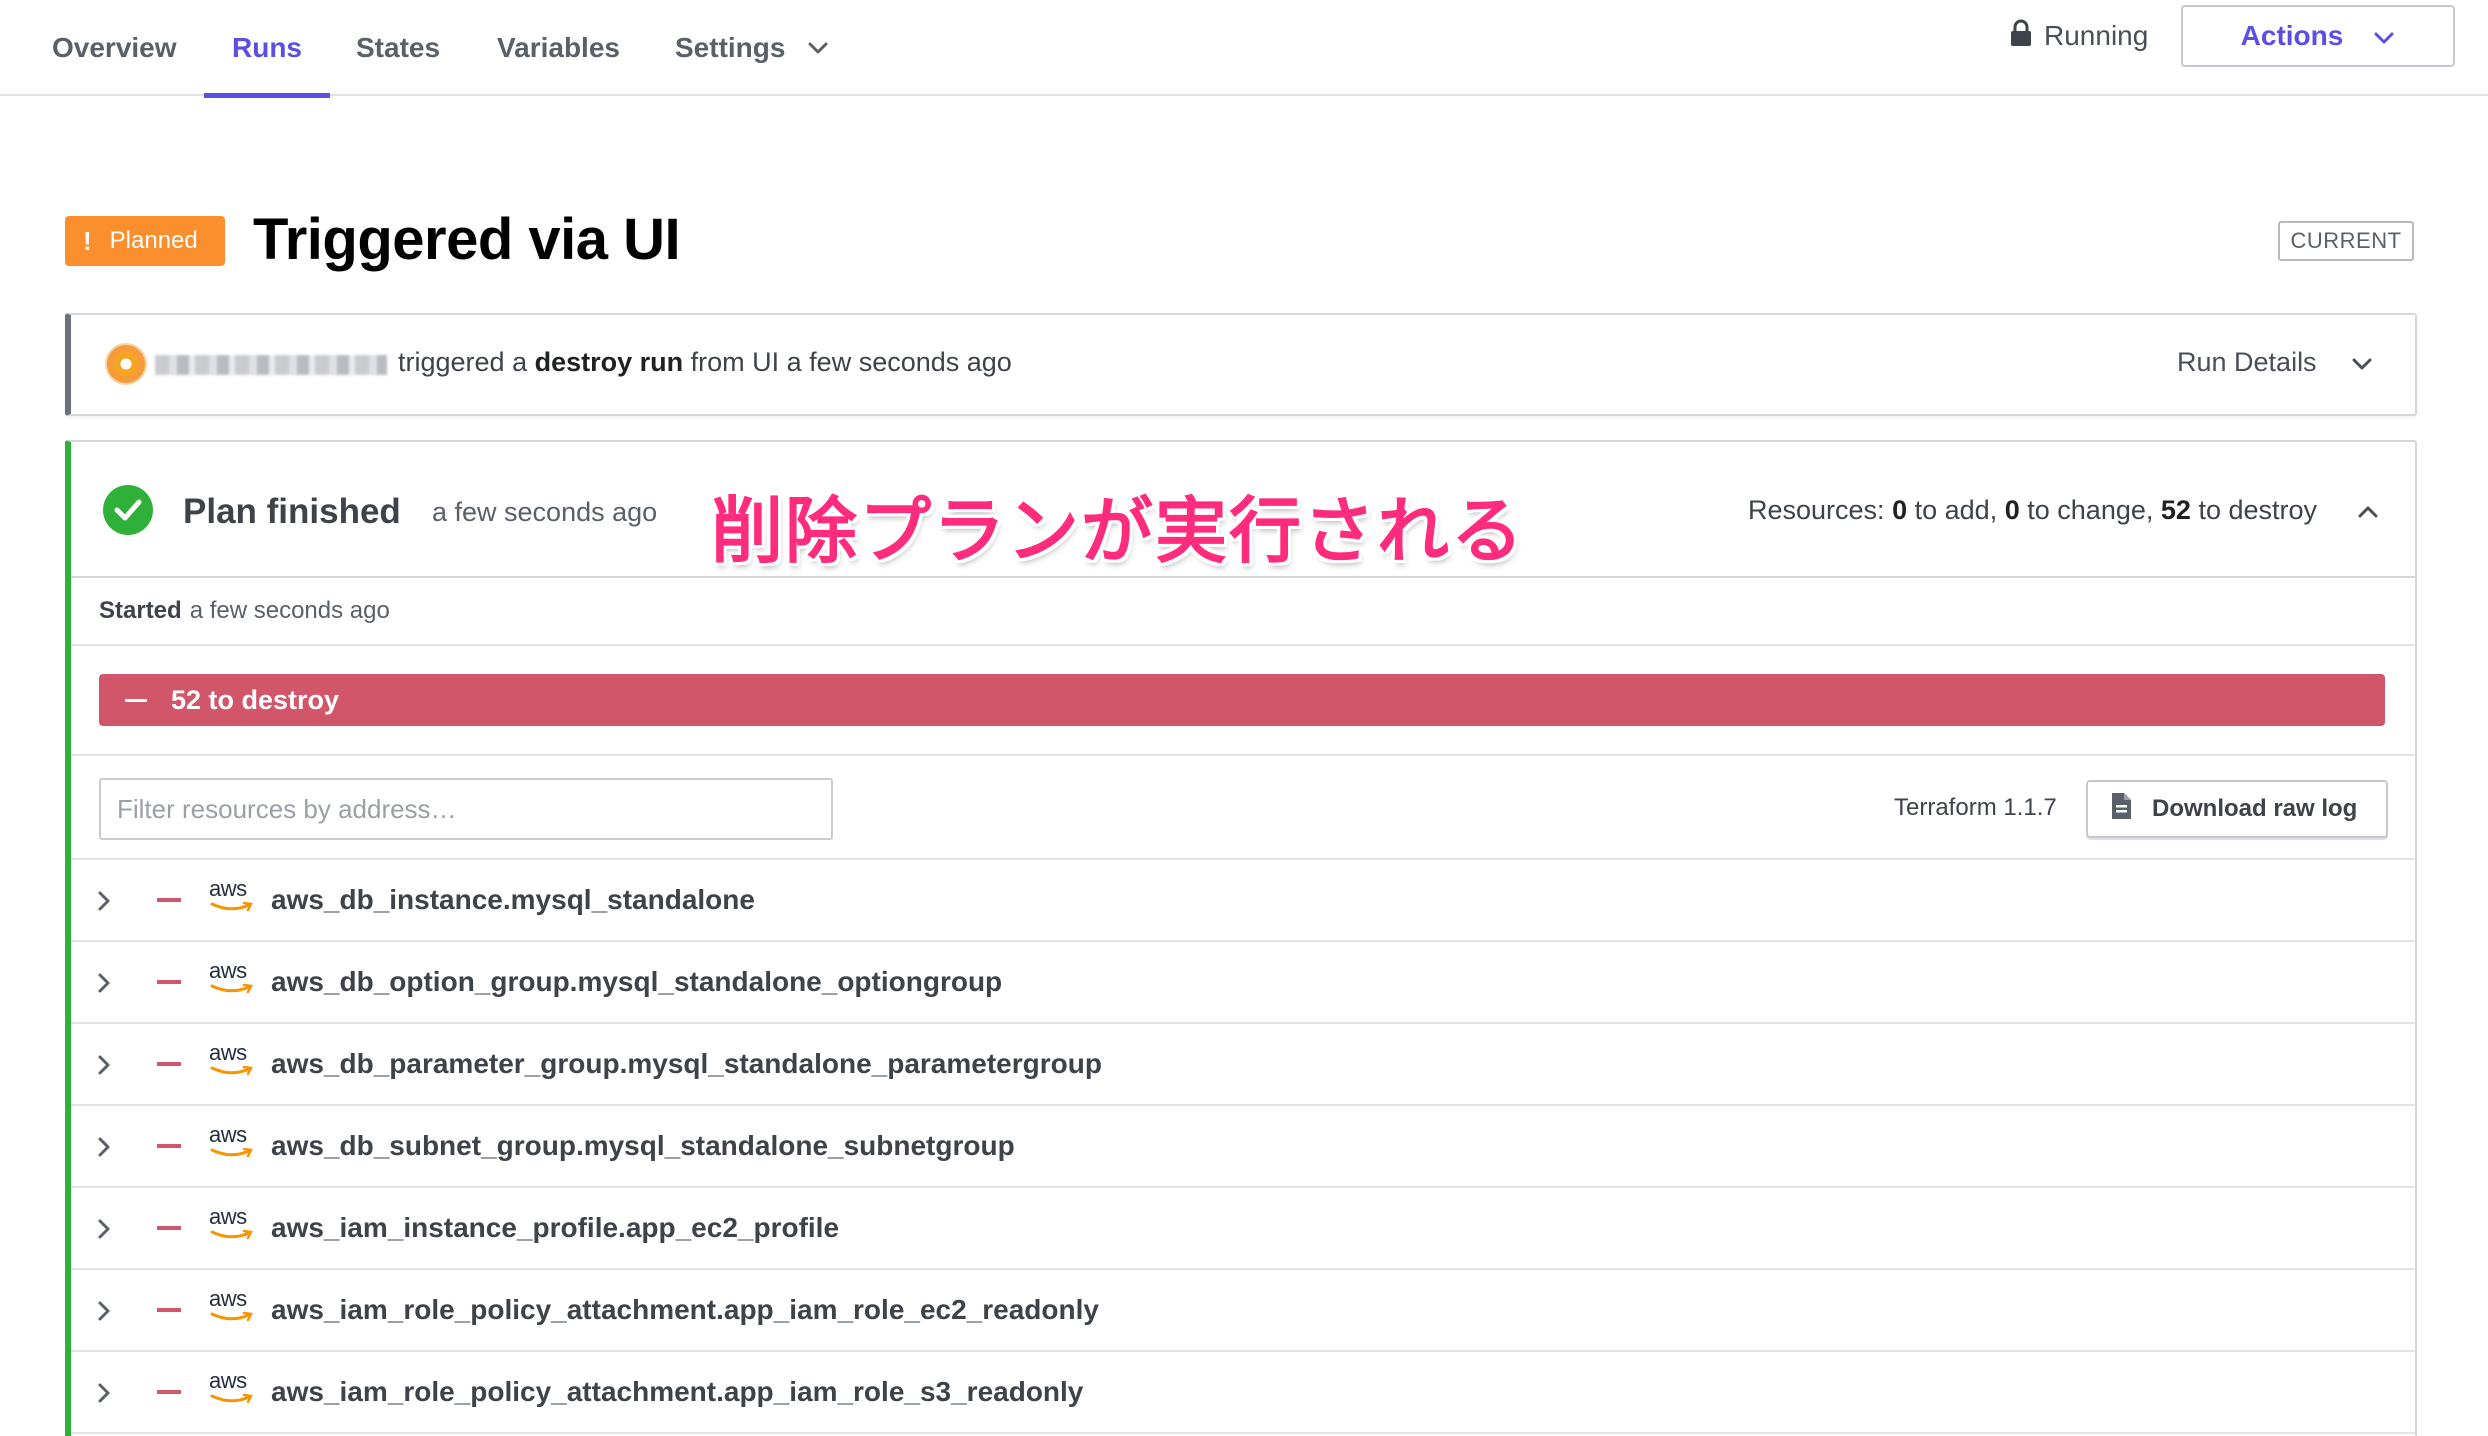 Image resolution: width=2488 pixels, height=1436 pixels. I want to click on download-raw-log-button: Download raw log, so click(2237, 809).